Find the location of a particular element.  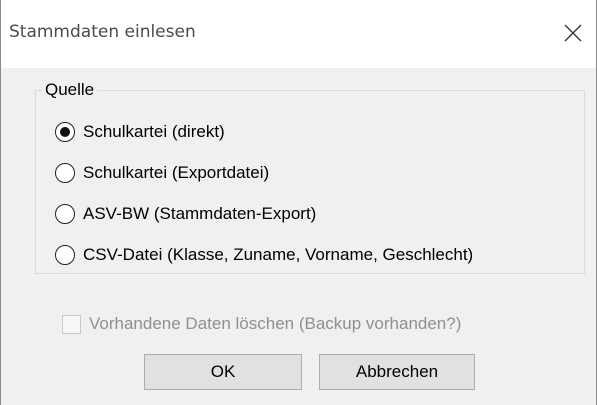

radio-option-schulkartei-direkt: Schulkartei (direkt) is located at coordinates (140, 132).